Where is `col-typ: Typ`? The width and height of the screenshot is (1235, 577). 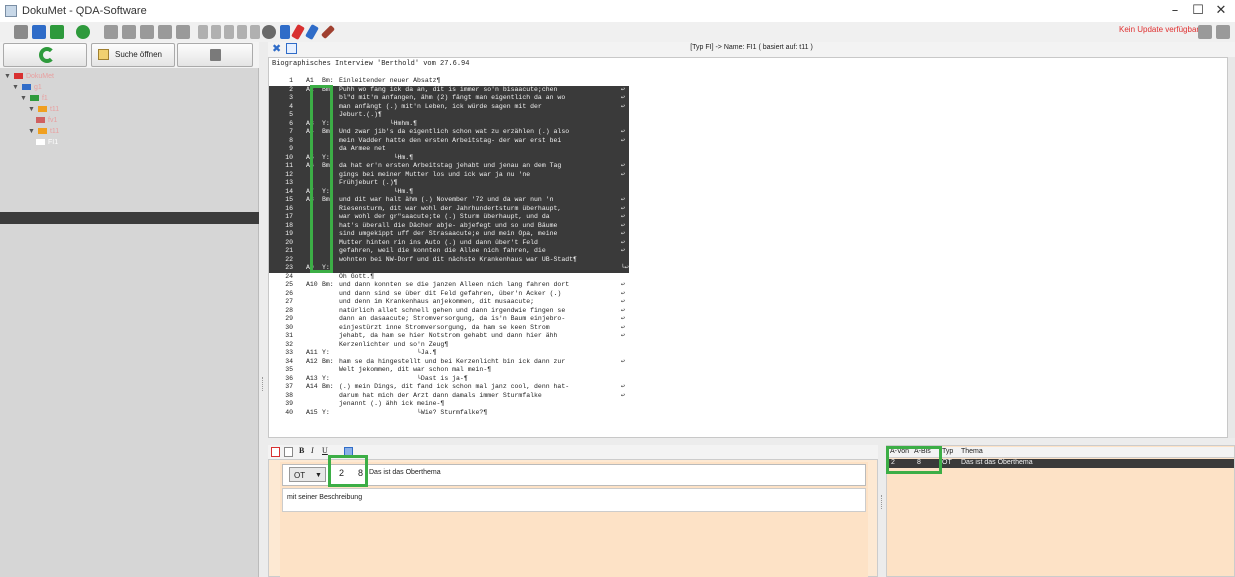 col-typ: Typ is located at coordinates (947, 451).